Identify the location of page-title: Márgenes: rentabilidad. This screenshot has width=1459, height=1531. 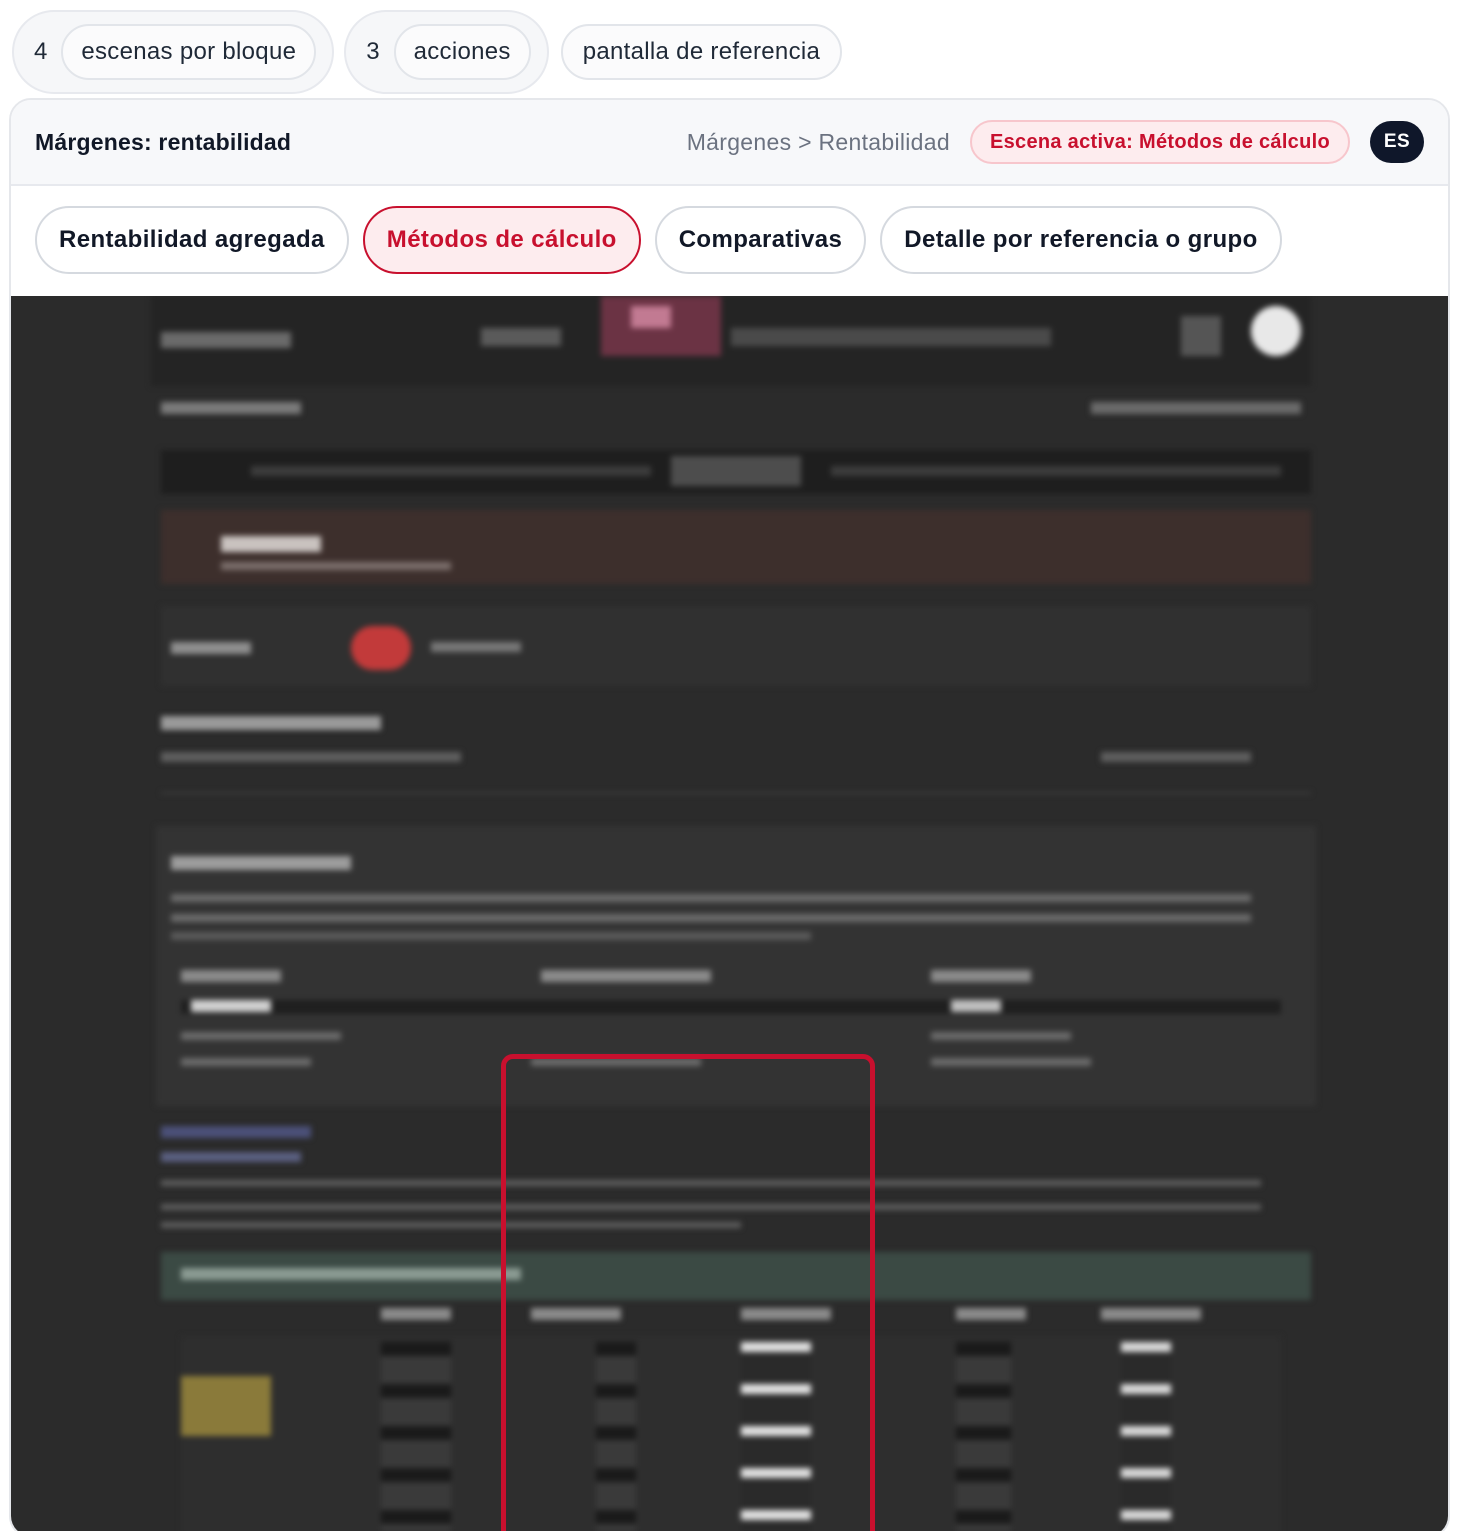
(163, 141).